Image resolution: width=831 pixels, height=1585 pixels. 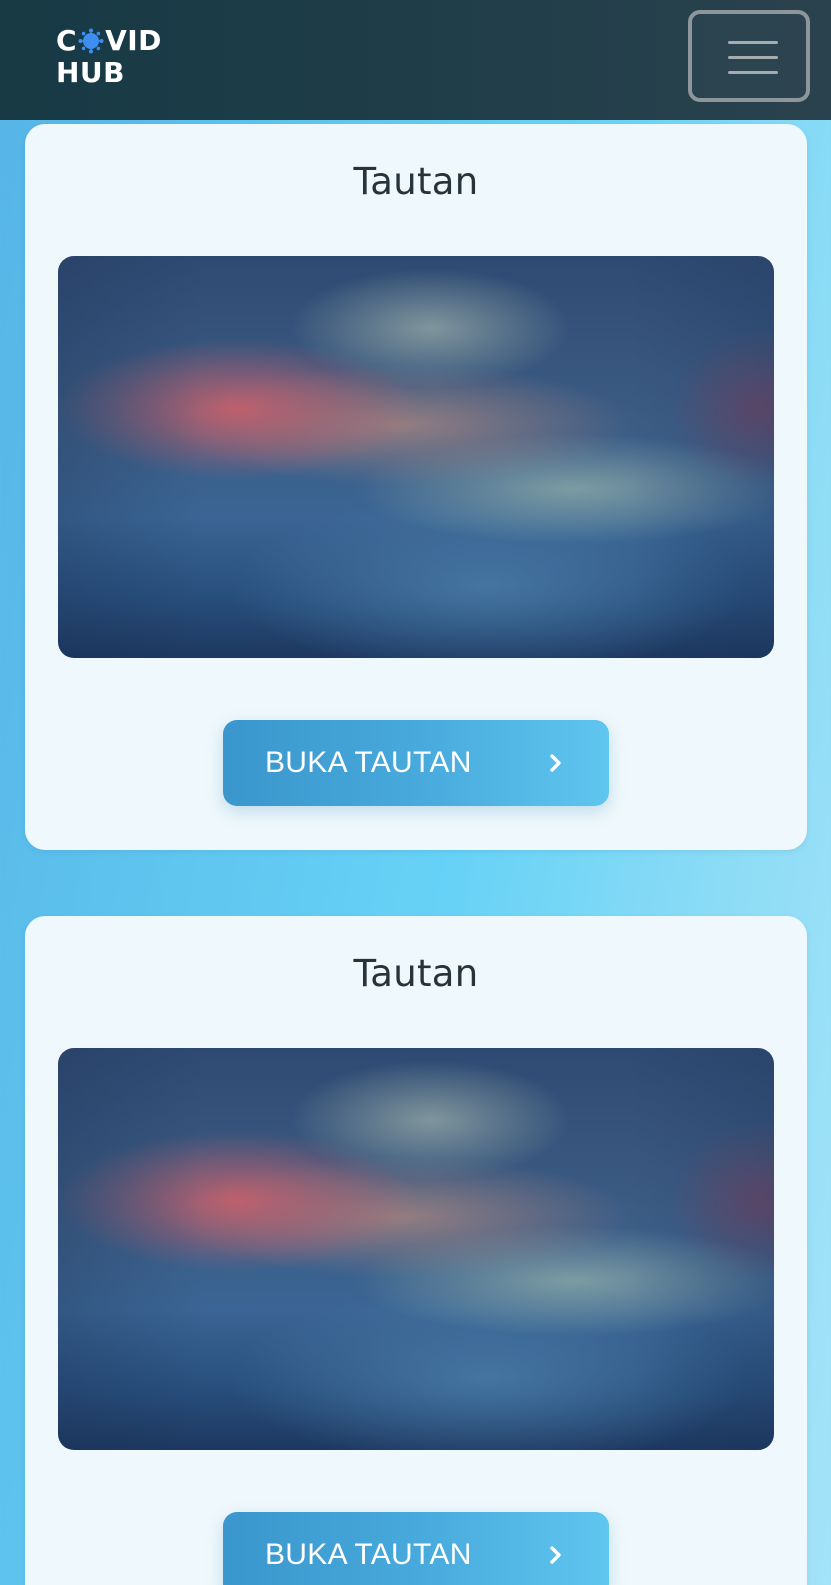 I want to click on virus-icon, so click(x=91, y=41).